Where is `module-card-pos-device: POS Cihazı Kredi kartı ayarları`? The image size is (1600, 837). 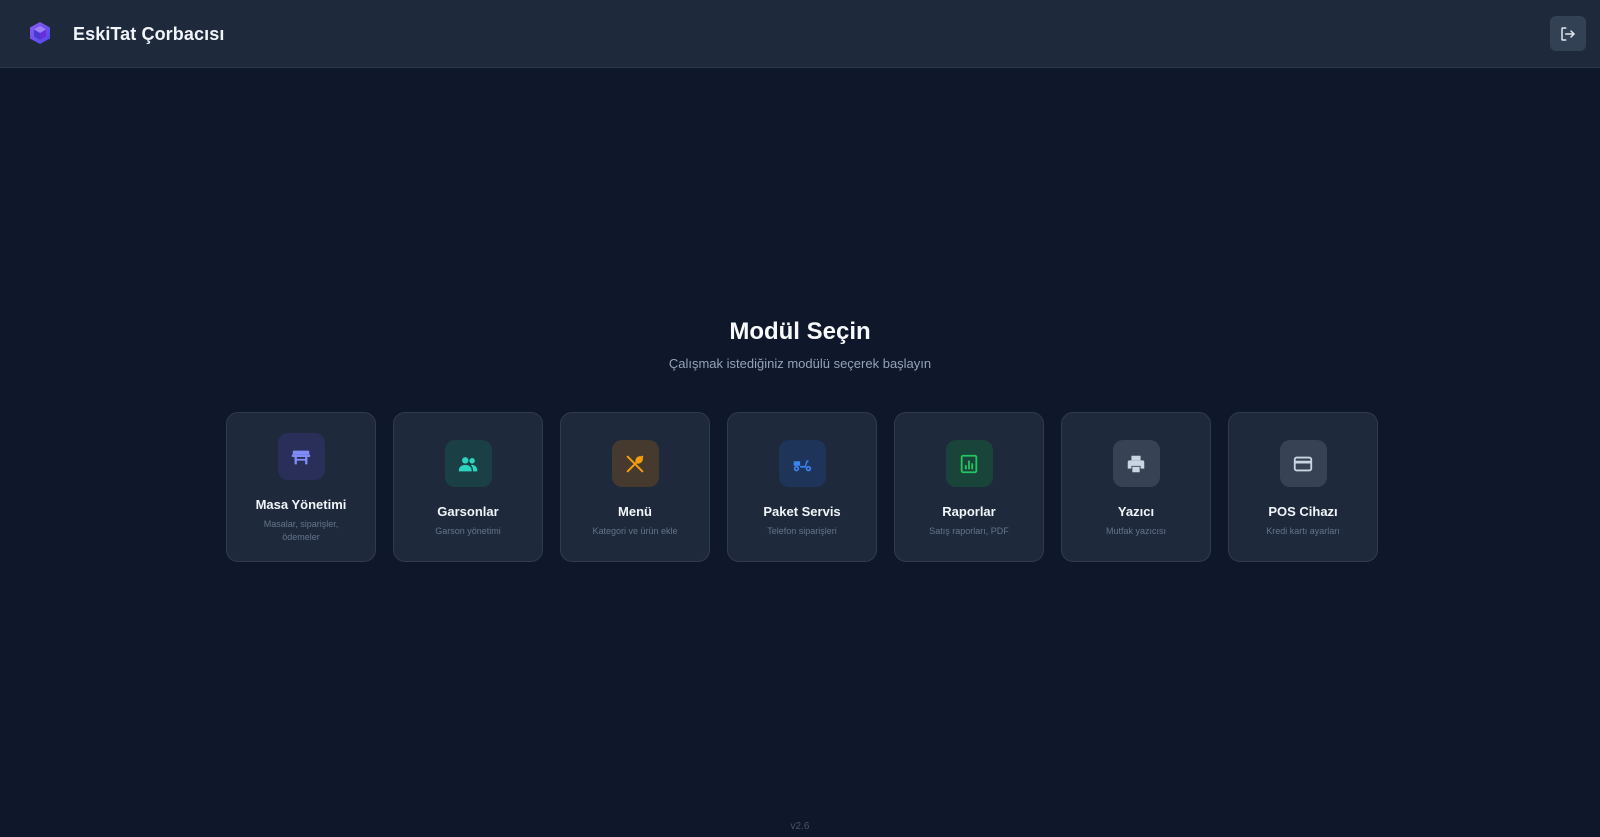 module-card-pos-device: POS Cihazı Kredi kartı ayarları is located at coordinates (1303, 487).